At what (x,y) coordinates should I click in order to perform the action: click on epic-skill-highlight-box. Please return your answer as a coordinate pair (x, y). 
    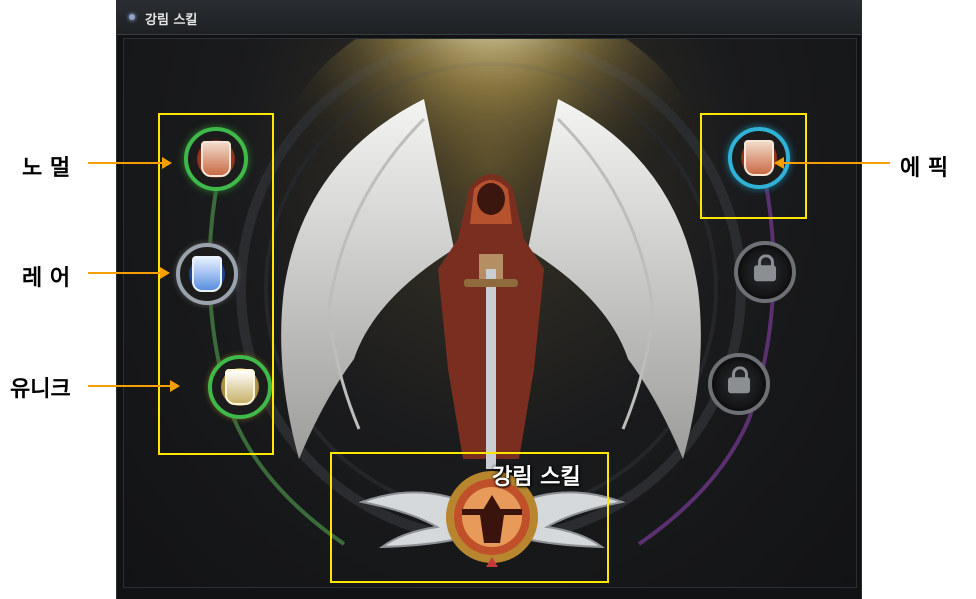
    Looking at the image, I should click on (753, 166).